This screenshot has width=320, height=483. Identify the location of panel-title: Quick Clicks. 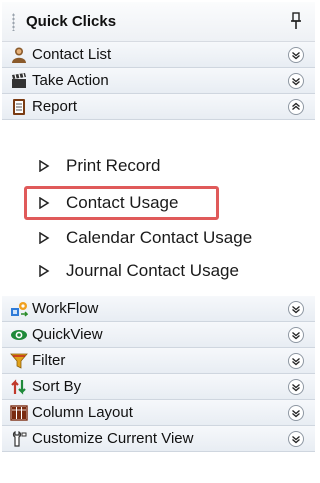
(71, 21).